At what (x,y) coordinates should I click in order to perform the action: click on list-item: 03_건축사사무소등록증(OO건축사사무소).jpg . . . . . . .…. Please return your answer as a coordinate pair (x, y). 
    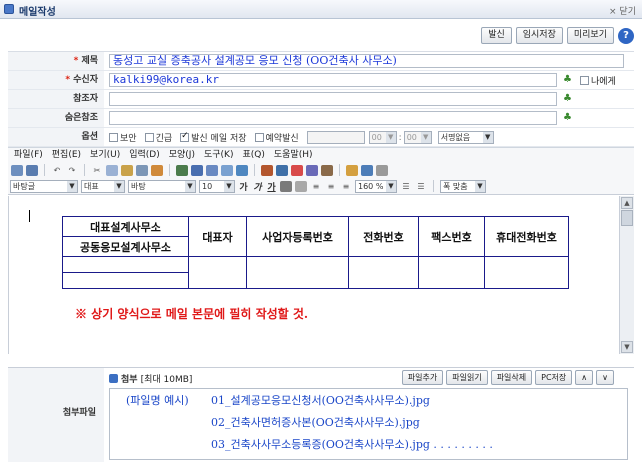
    Looking at the image, I should click on (352, 444).